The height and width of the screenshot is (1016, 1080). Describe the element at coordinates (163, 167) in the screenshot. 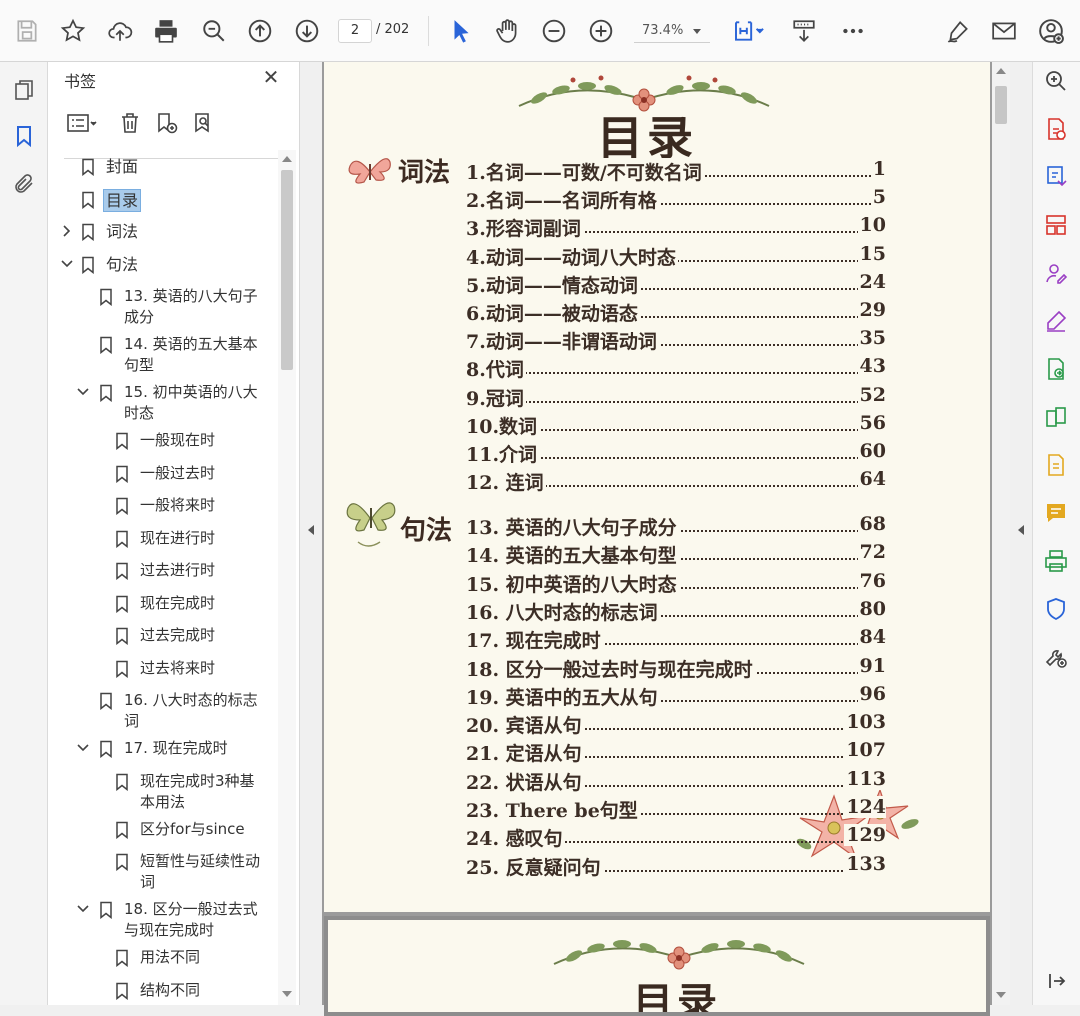

I see `bookmark-item: 封面` at that location.